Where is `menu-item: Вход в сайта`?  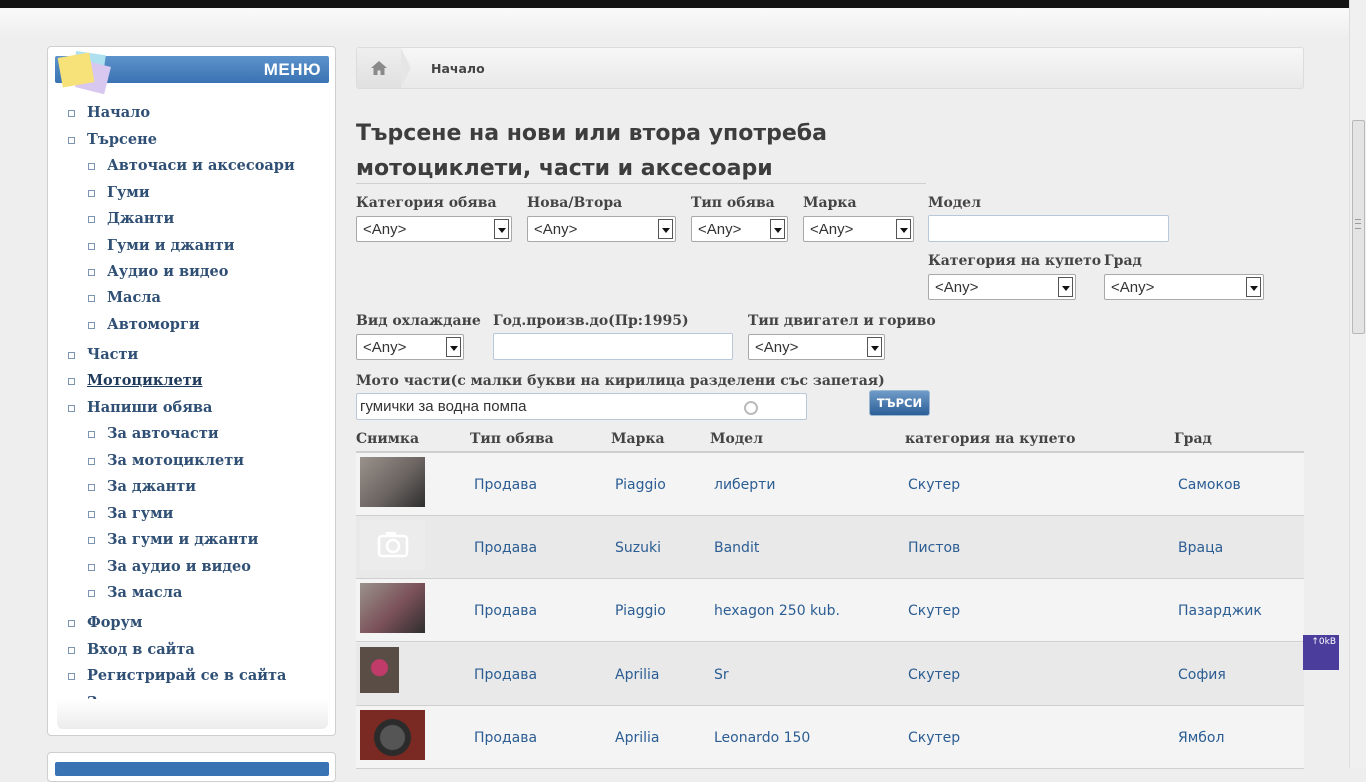 menu-item: Вход в сайта is located at coordinates (131, 649).